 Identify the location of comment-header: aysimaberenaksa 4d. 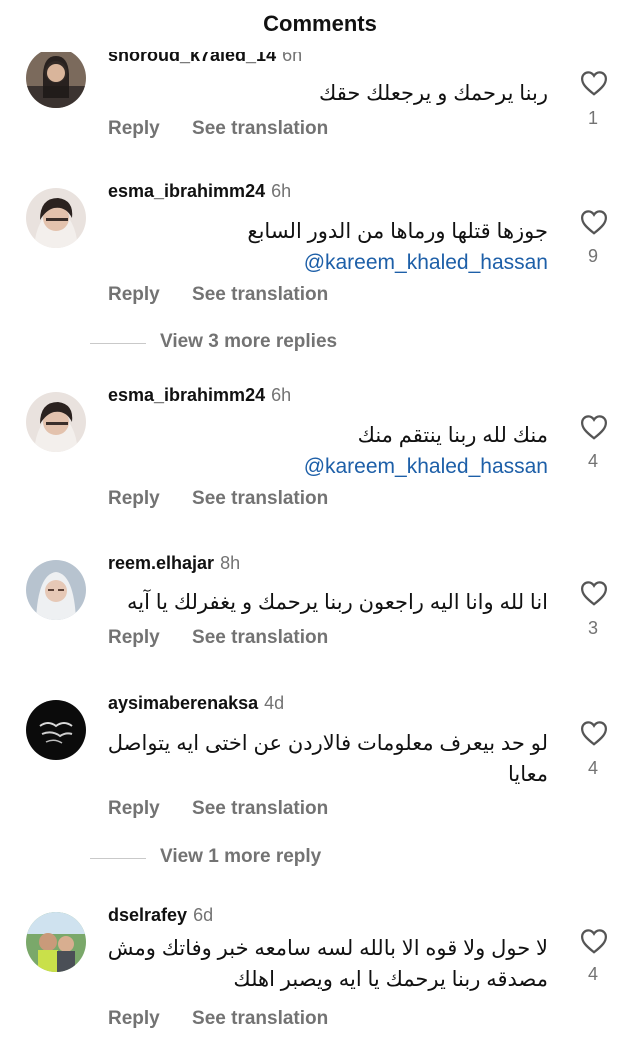
(196, 703).